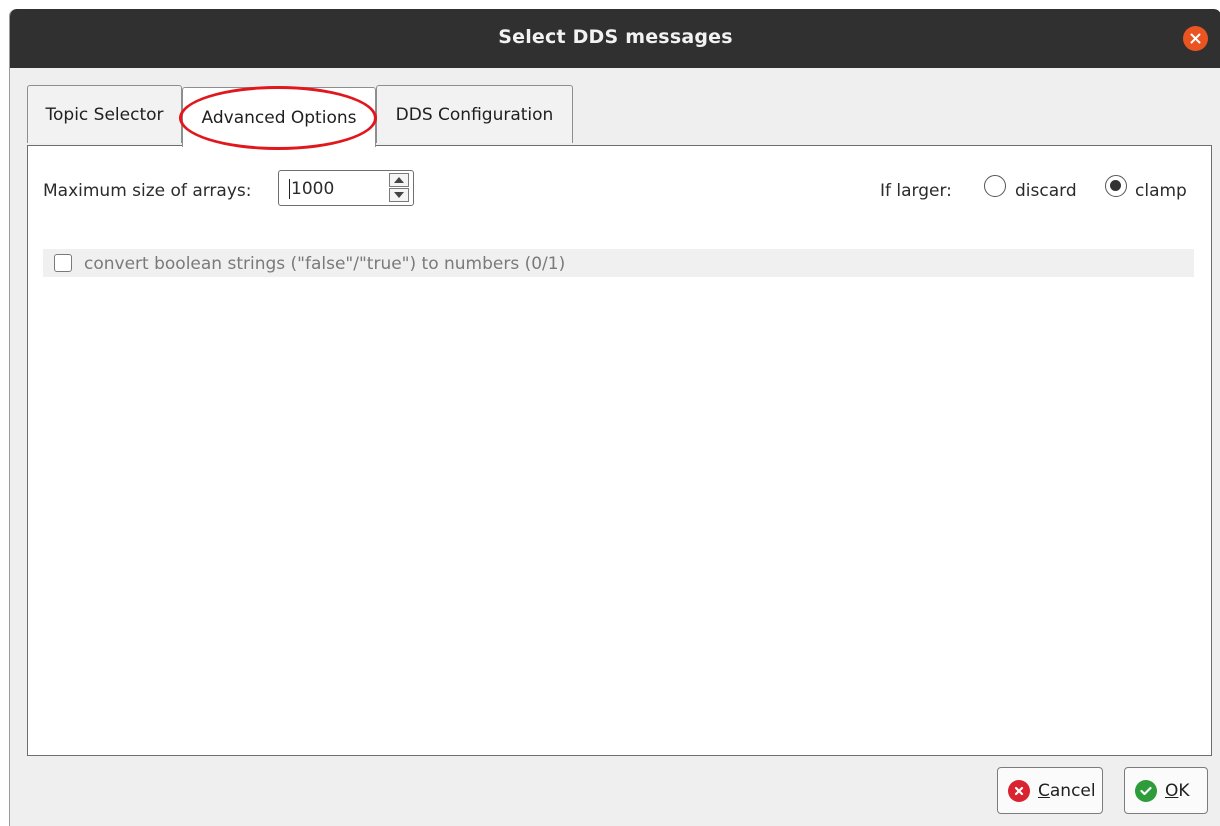 The height and width of the screenshot is (826, 1220). What do you see at coordinates (1161, 191) in the screenshot?
I see `radio-clamp-label: clamp` at bounding box center [1161, 191].